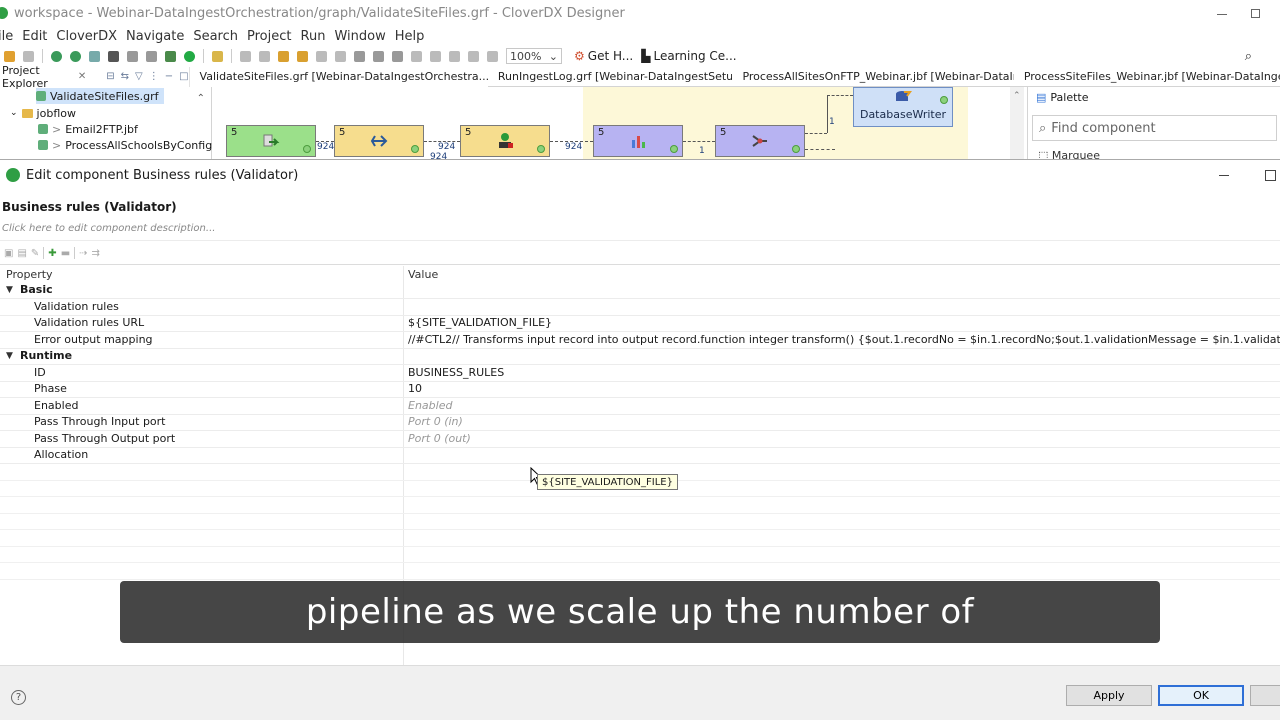  I want to click on property-section-runtime: ▼ Runtime, so click(640, 356).